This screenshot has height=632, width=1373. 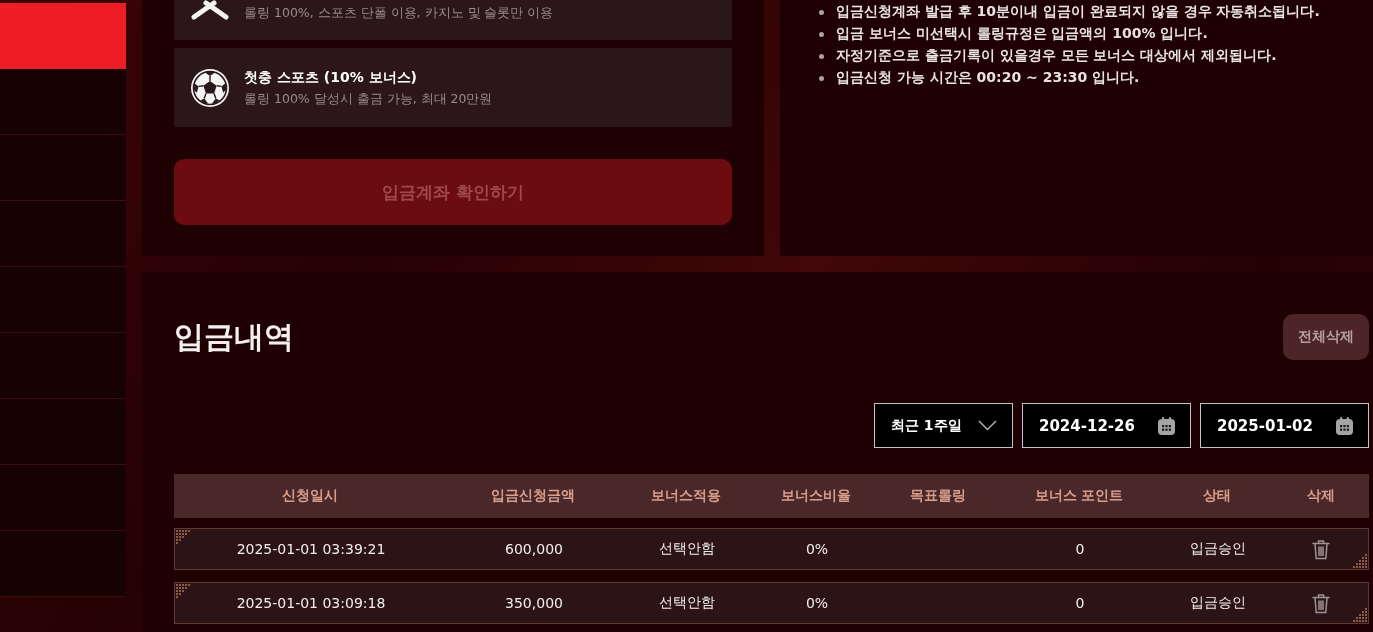 What do you see at coordinates (938, 496) in the screenshot?
I see `column-header: 목표롤링` at bounding box center [938, 496].